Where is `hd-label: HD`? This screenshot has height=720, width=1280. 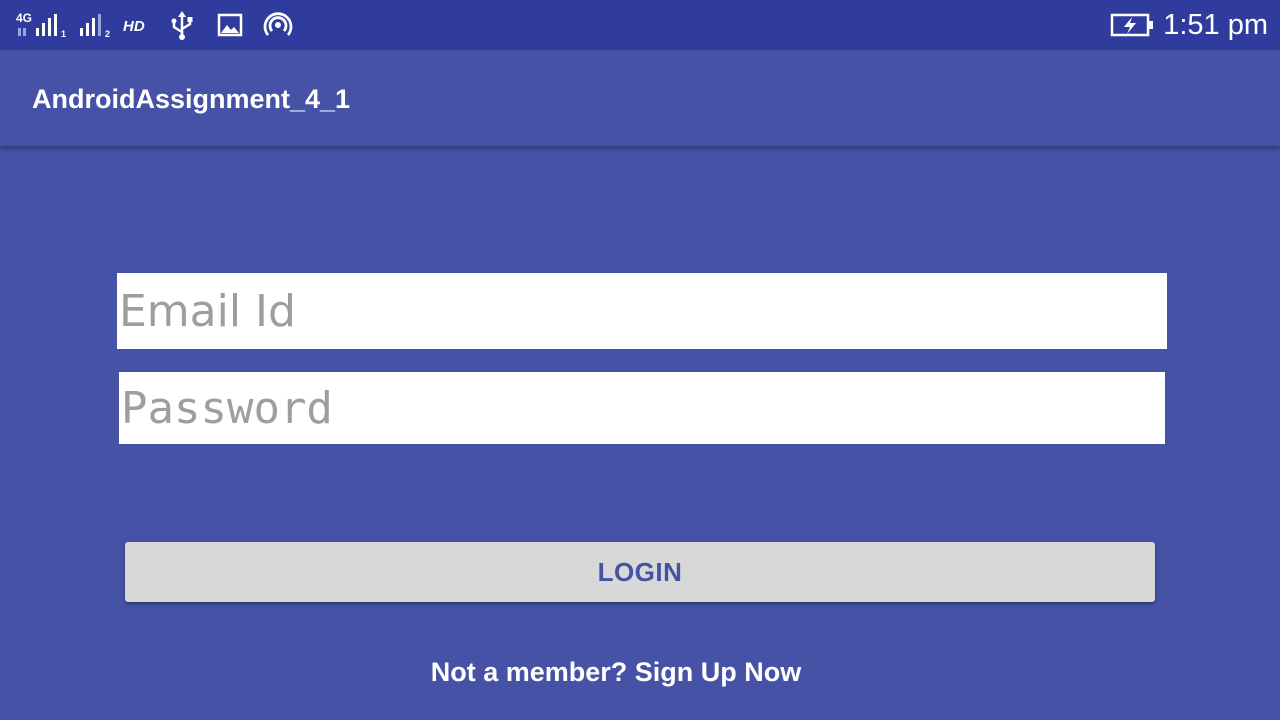 hd-label: HD is located at coordinates (134, 26).